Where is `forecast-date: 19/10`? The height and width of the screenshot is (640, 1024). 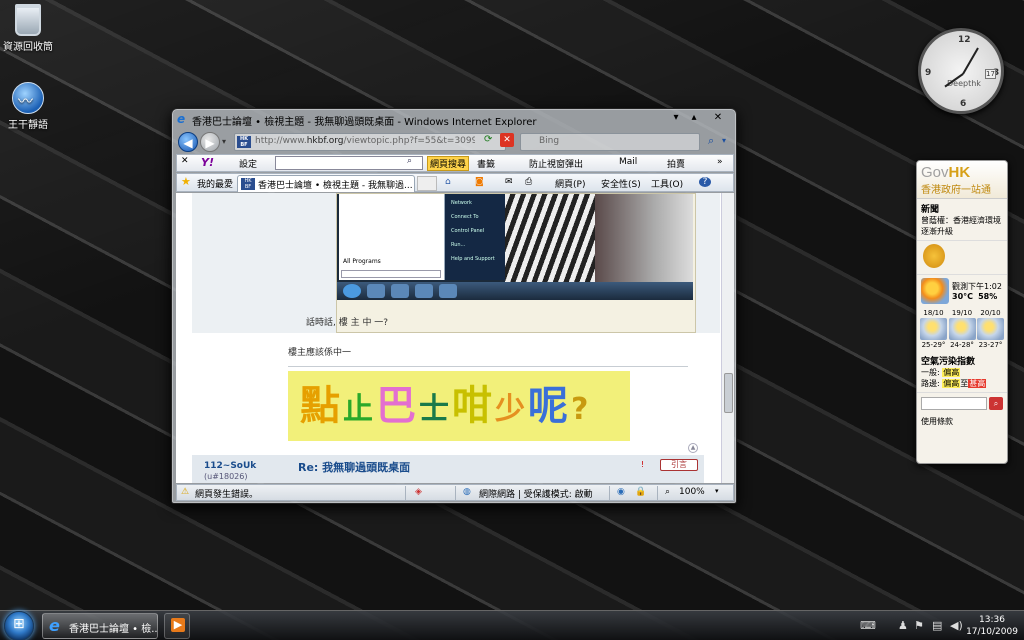
forecast-date: 19/10 is located at coordinates (962, 313).